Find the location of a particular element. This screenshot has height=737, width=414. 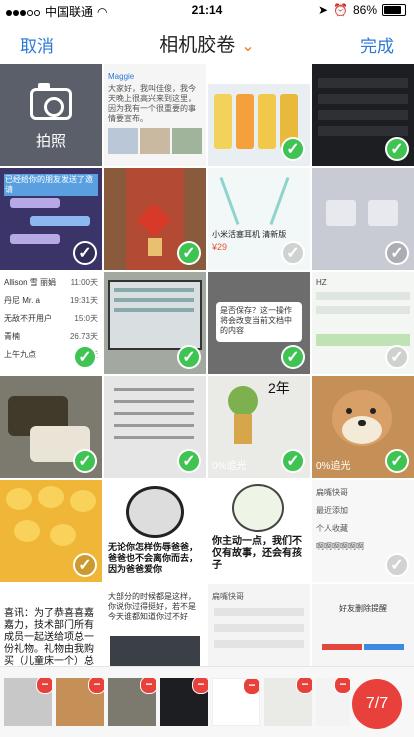

photo-text: 2年 is located at coordinates (279, 388).